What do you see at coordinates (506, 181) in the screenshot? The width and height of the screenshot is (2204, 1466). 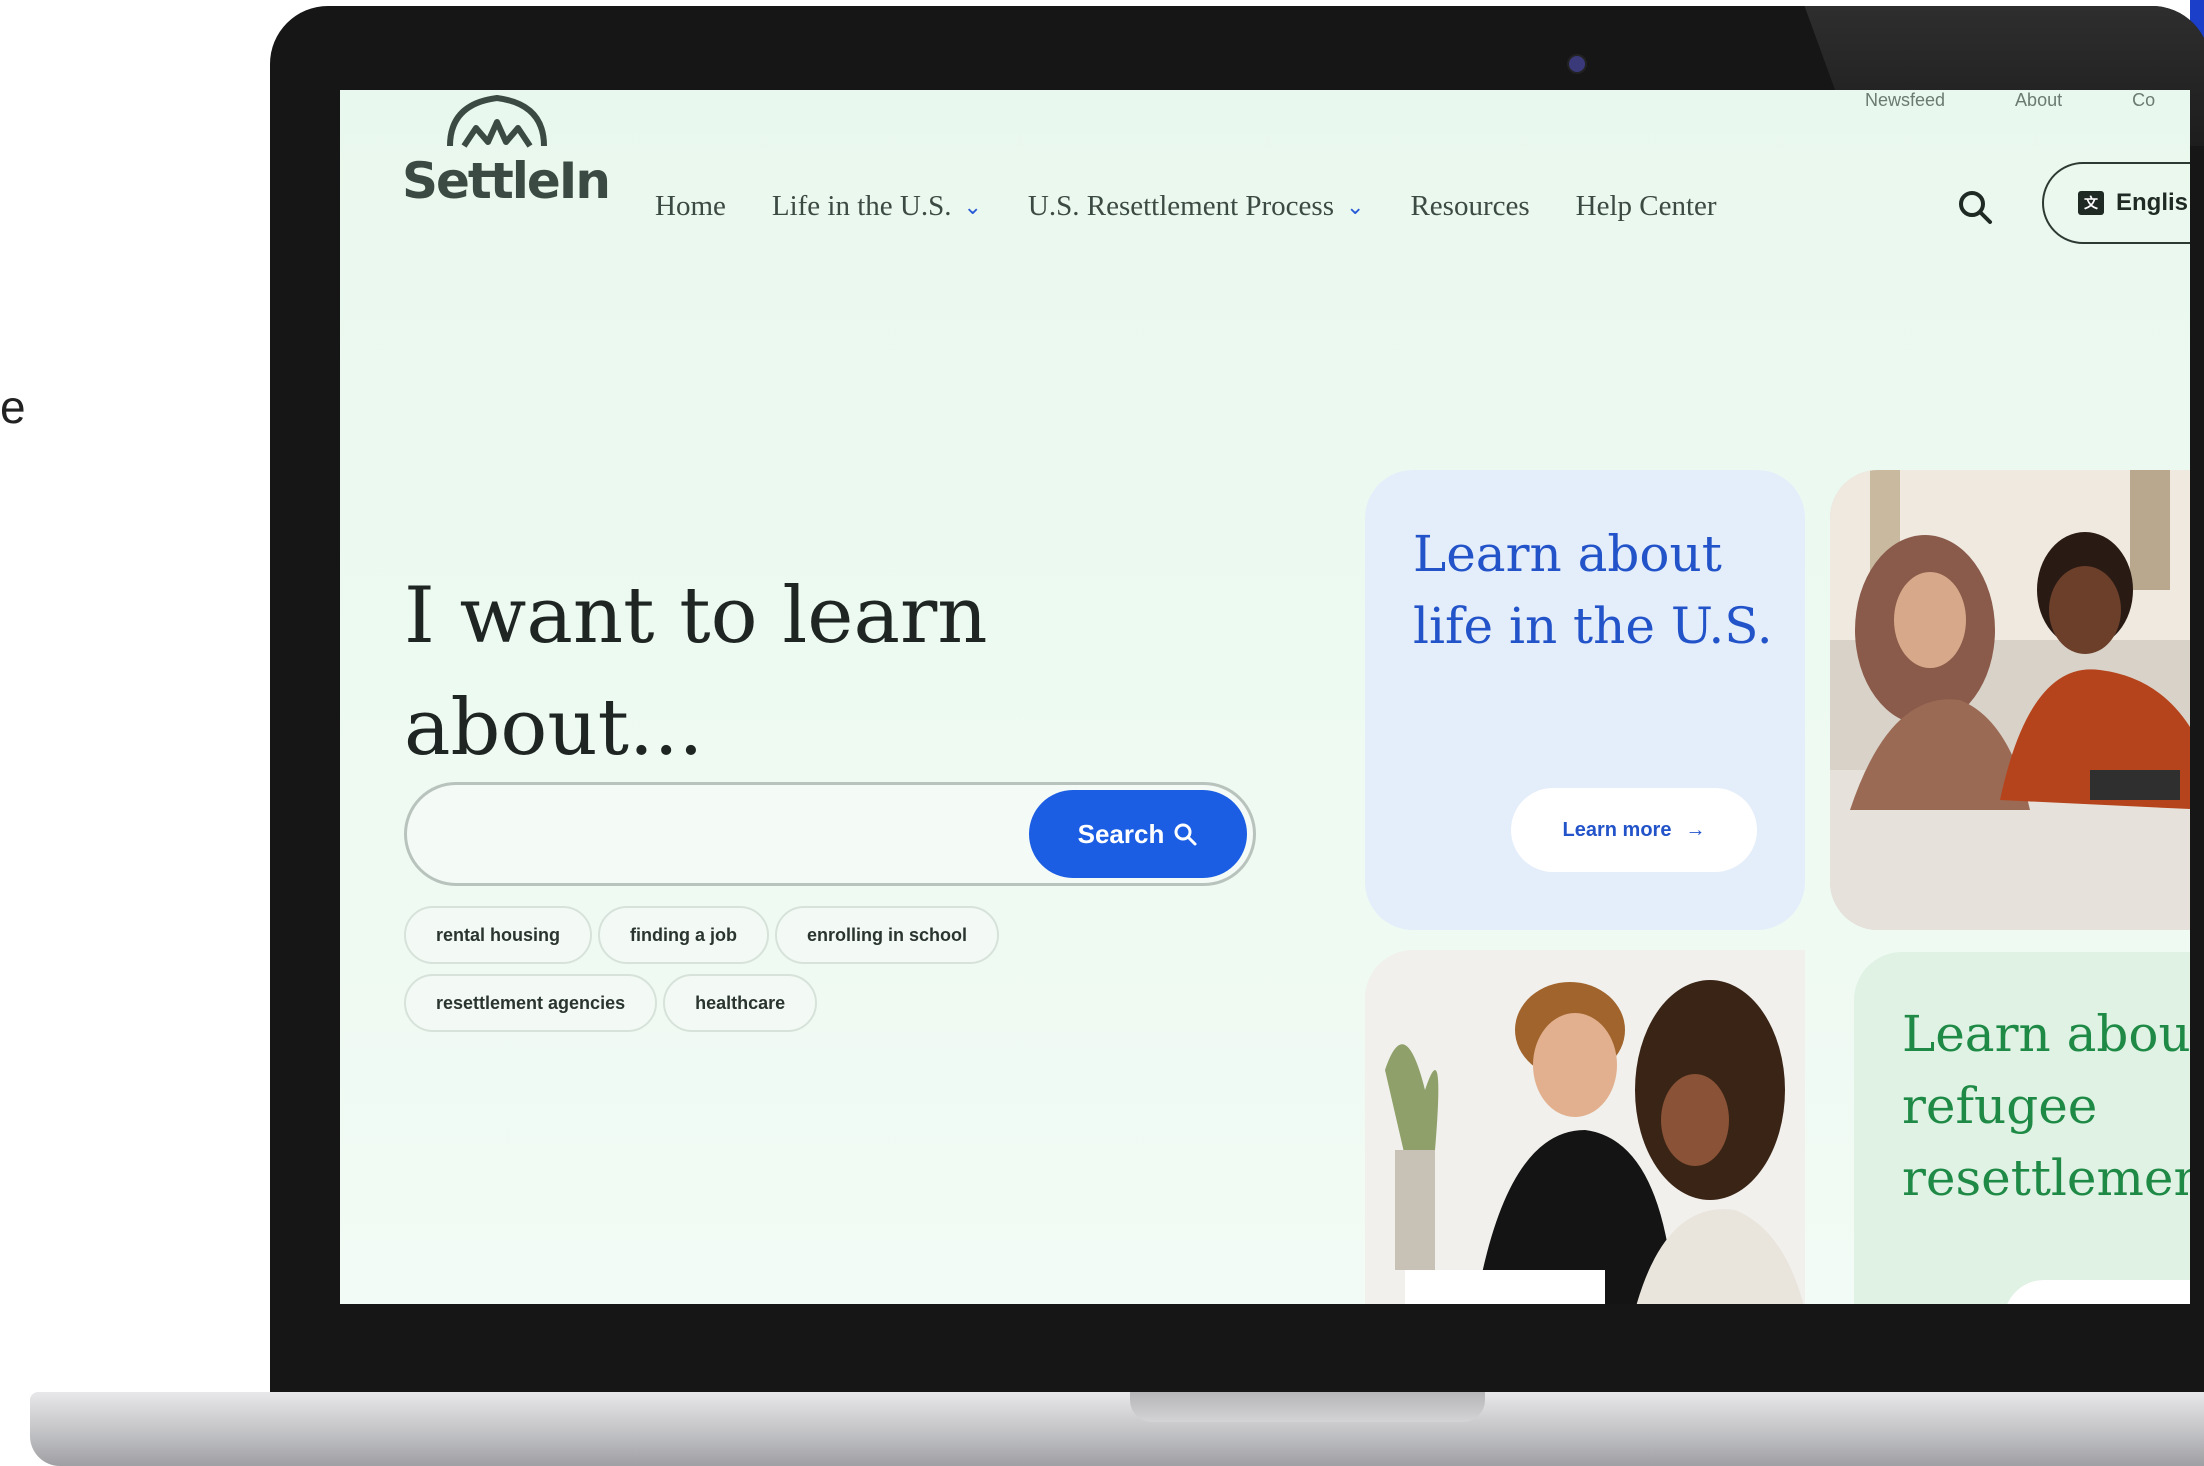 I see `logo-wordmark: SettleIn` at bounding box center [506, 181].